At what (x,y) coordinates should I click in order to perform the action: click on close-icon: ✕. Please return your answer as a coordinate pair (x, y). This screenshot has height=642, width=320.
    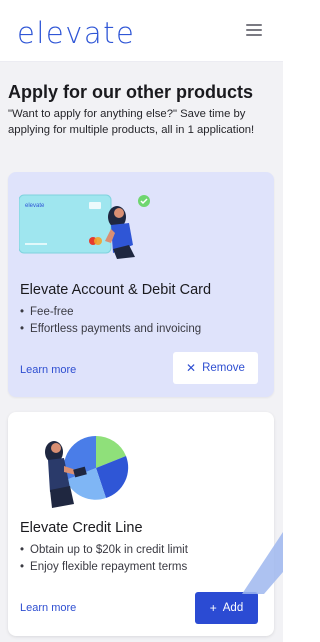
    Looking at the image, I should click on (191, 368).